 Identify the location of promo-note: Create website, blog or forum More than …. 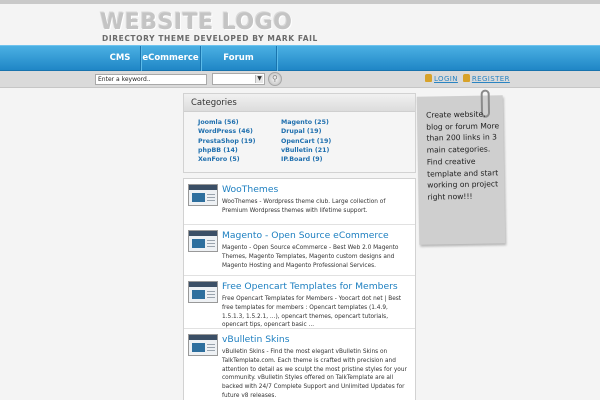
(461, 167).